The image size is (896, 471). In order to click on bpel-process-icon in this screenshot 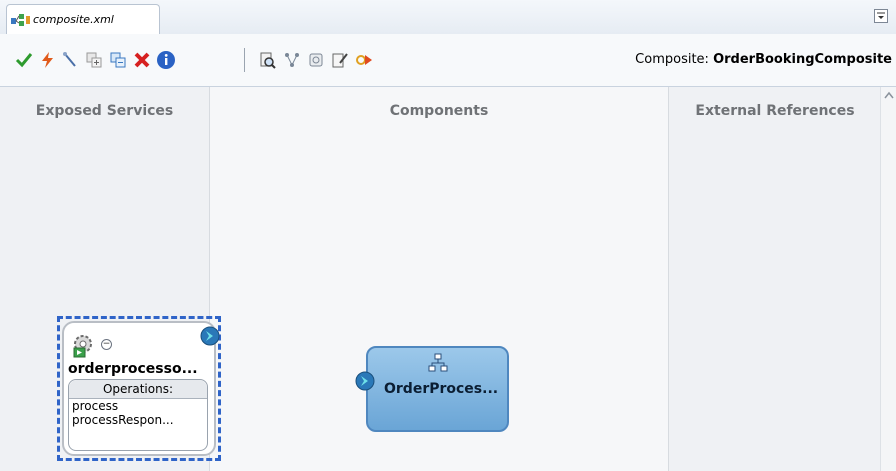, I will do `click(438, 362)`.